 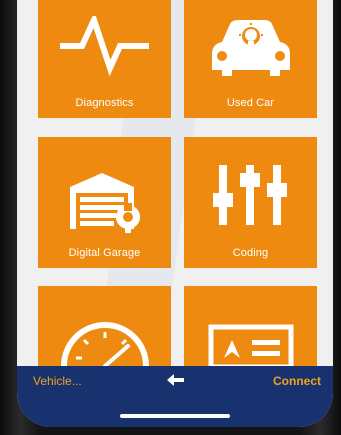 What do you see at coordinates (250, 195) in the screenshot?
I see `sliders-icon` at bounding box center [250, 195].